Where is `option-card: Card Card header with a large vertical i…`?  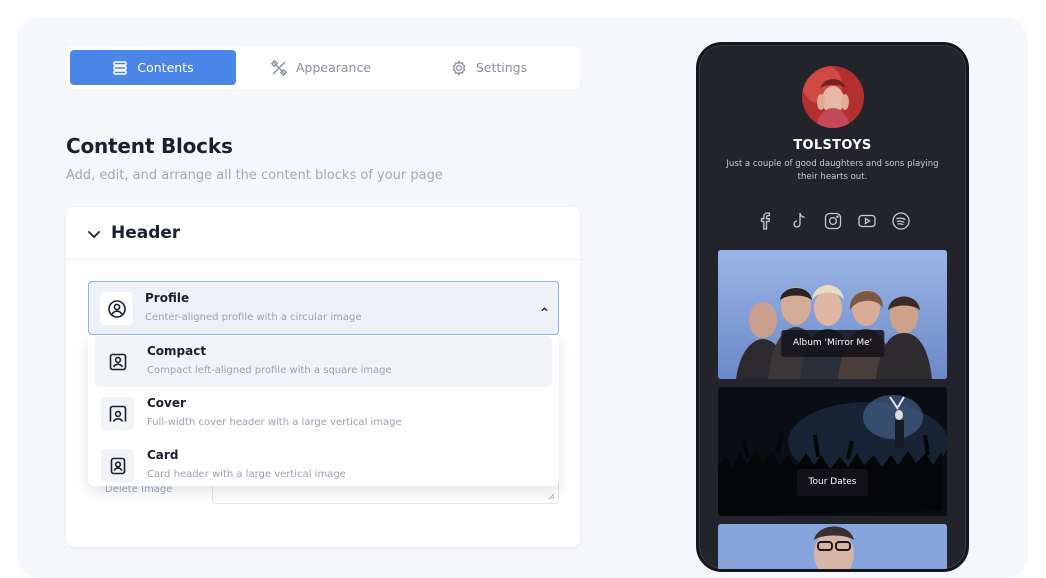 option-card: Card Card header with a large vertical i… is located at coordinates (323, 465).